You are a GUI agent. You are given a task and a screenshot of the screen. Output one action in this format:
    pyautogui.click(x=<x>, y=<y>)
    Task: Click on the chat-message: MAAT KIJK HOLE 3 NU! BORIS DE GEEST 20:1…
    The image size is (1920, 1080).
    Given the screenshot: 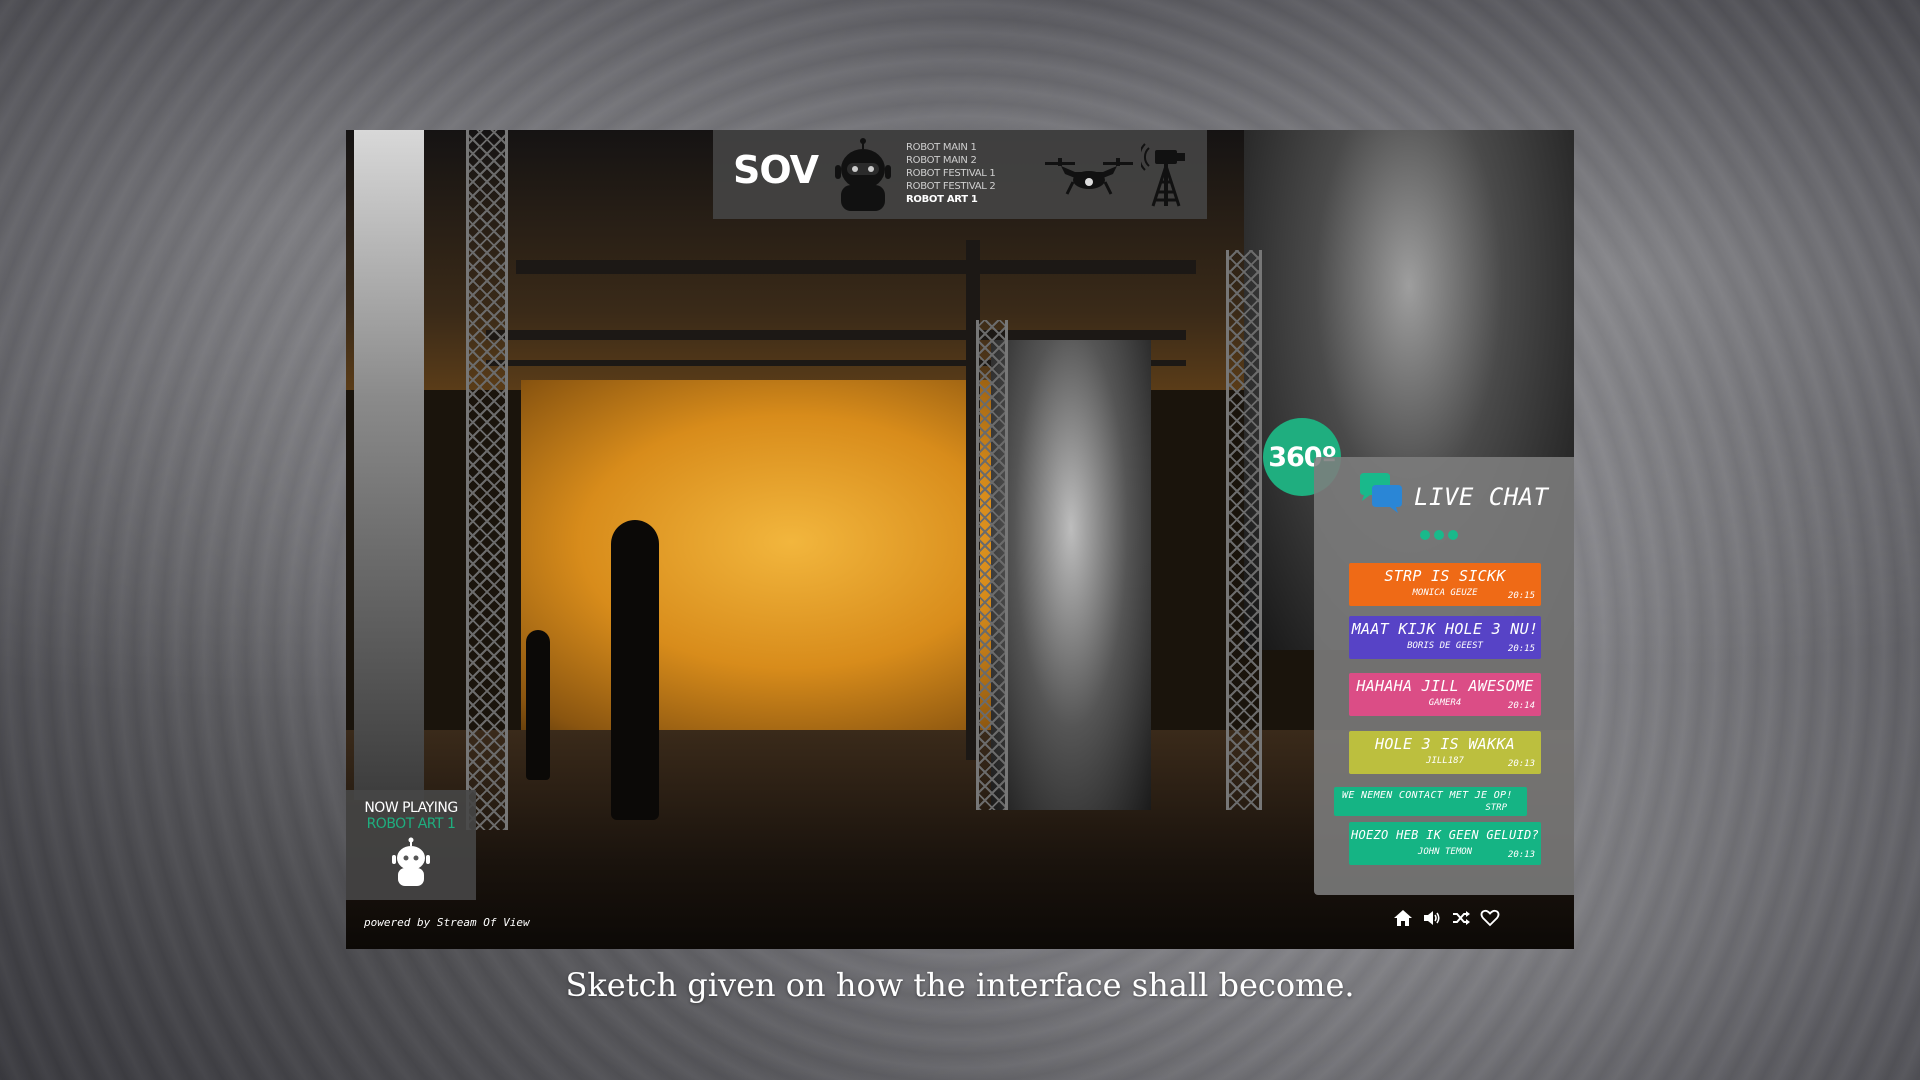 What is the action you would take?
    pyautogui.click(x=1445, y=637)
    